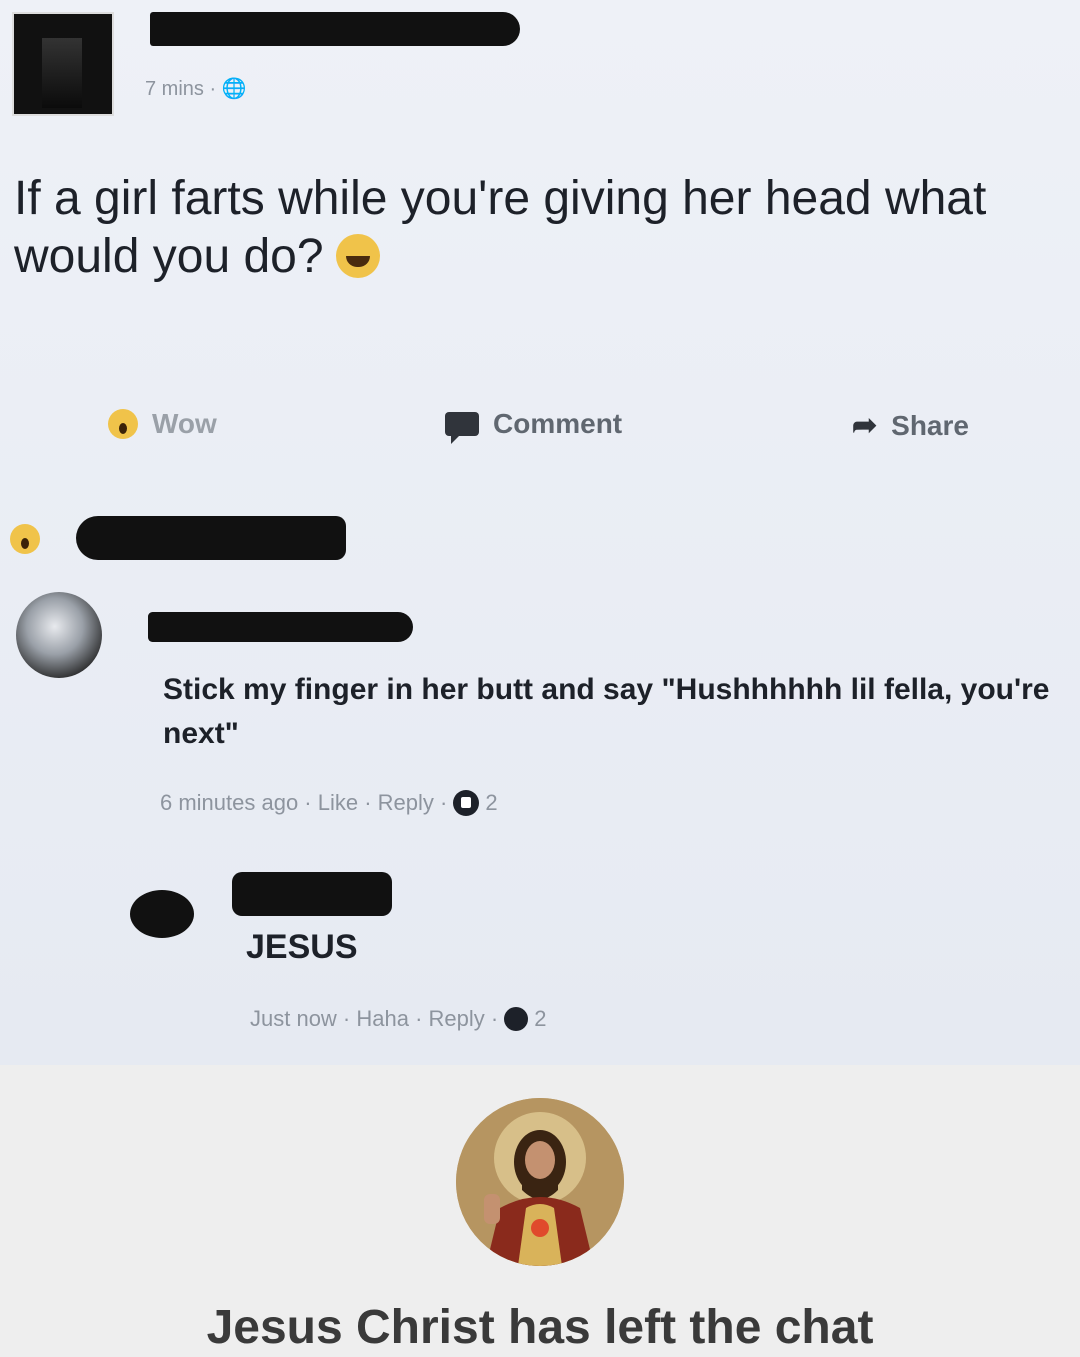 This screenshot has height=1357, width=1080. Describe the element at coordinates (335, 29) in the screenshot. I see `redacted-poster-name` at that location.